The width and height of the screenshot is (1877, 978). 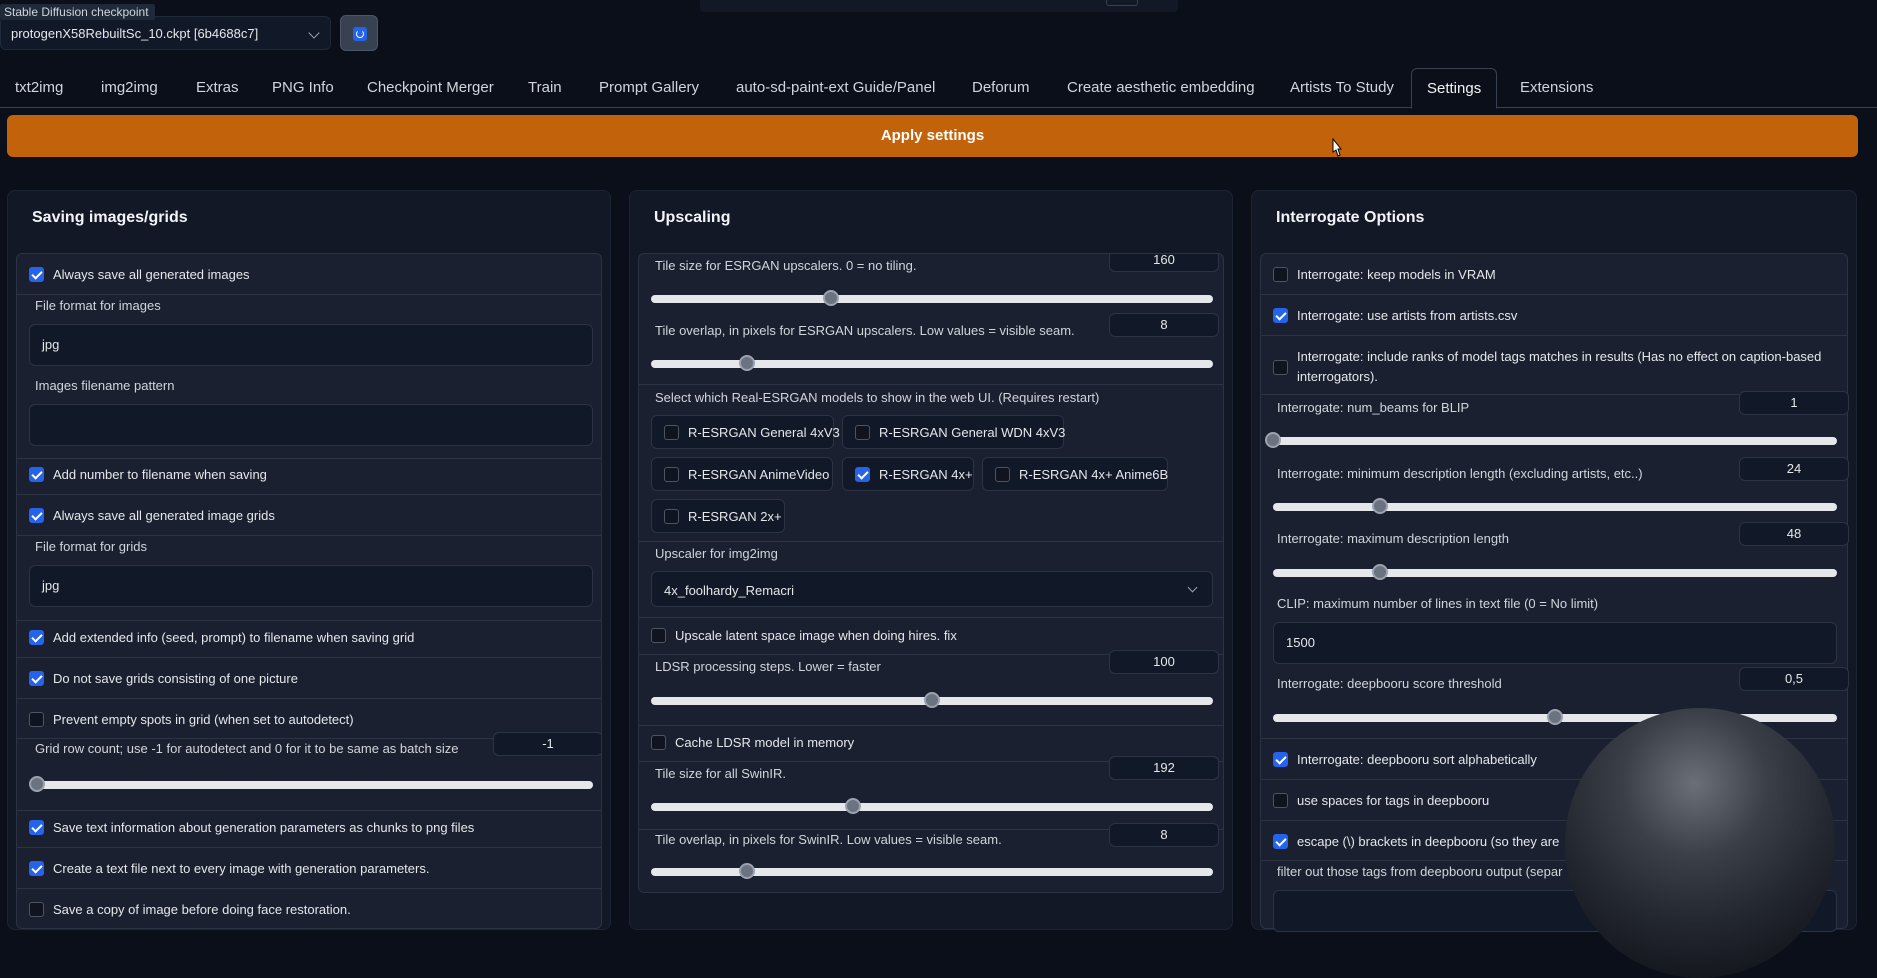 I want to click on tab-aesthetic-embedding: Create aesthetic embedding, so click(x=1161, y=88).